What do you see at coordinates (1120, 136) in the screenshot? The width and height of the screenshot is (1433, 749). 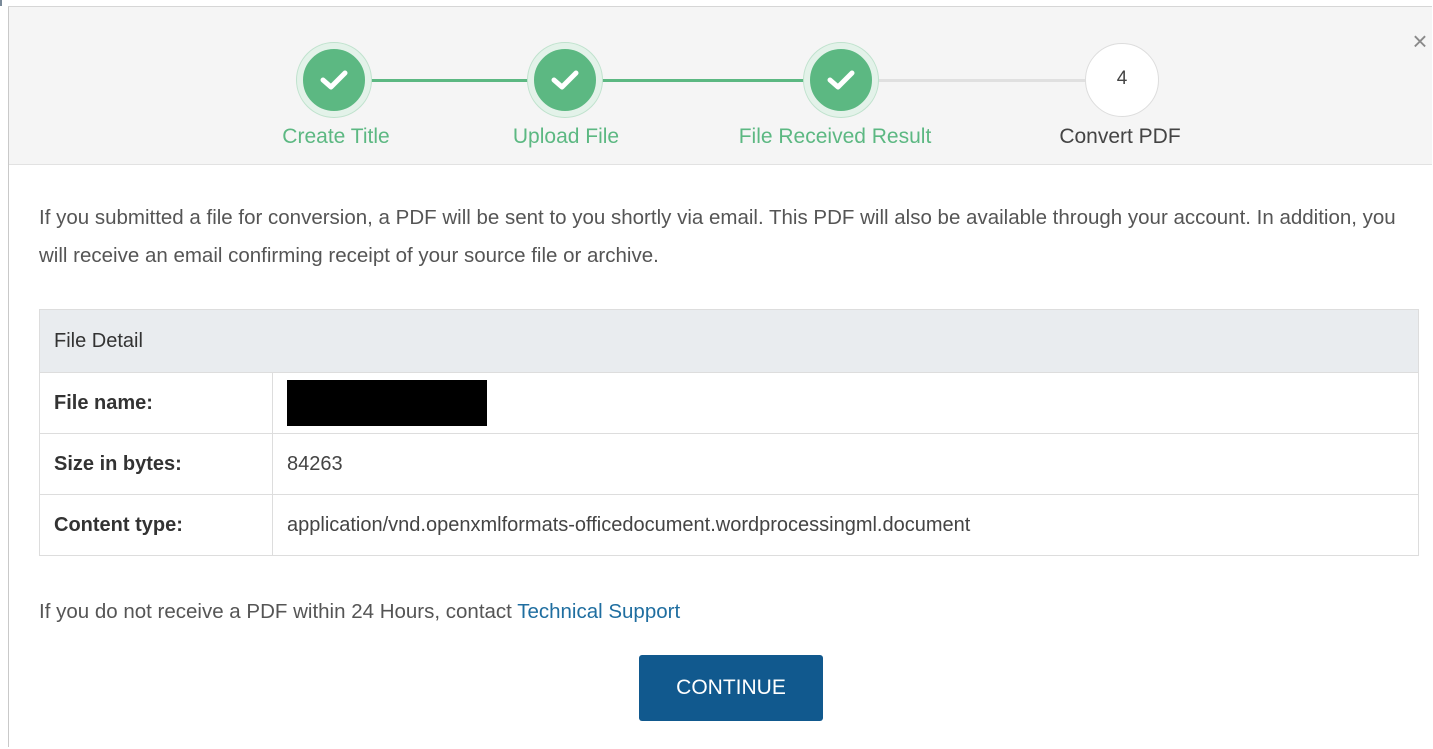 I see `step-4-label: Convert PDF` at bounding box center [1120, 136].